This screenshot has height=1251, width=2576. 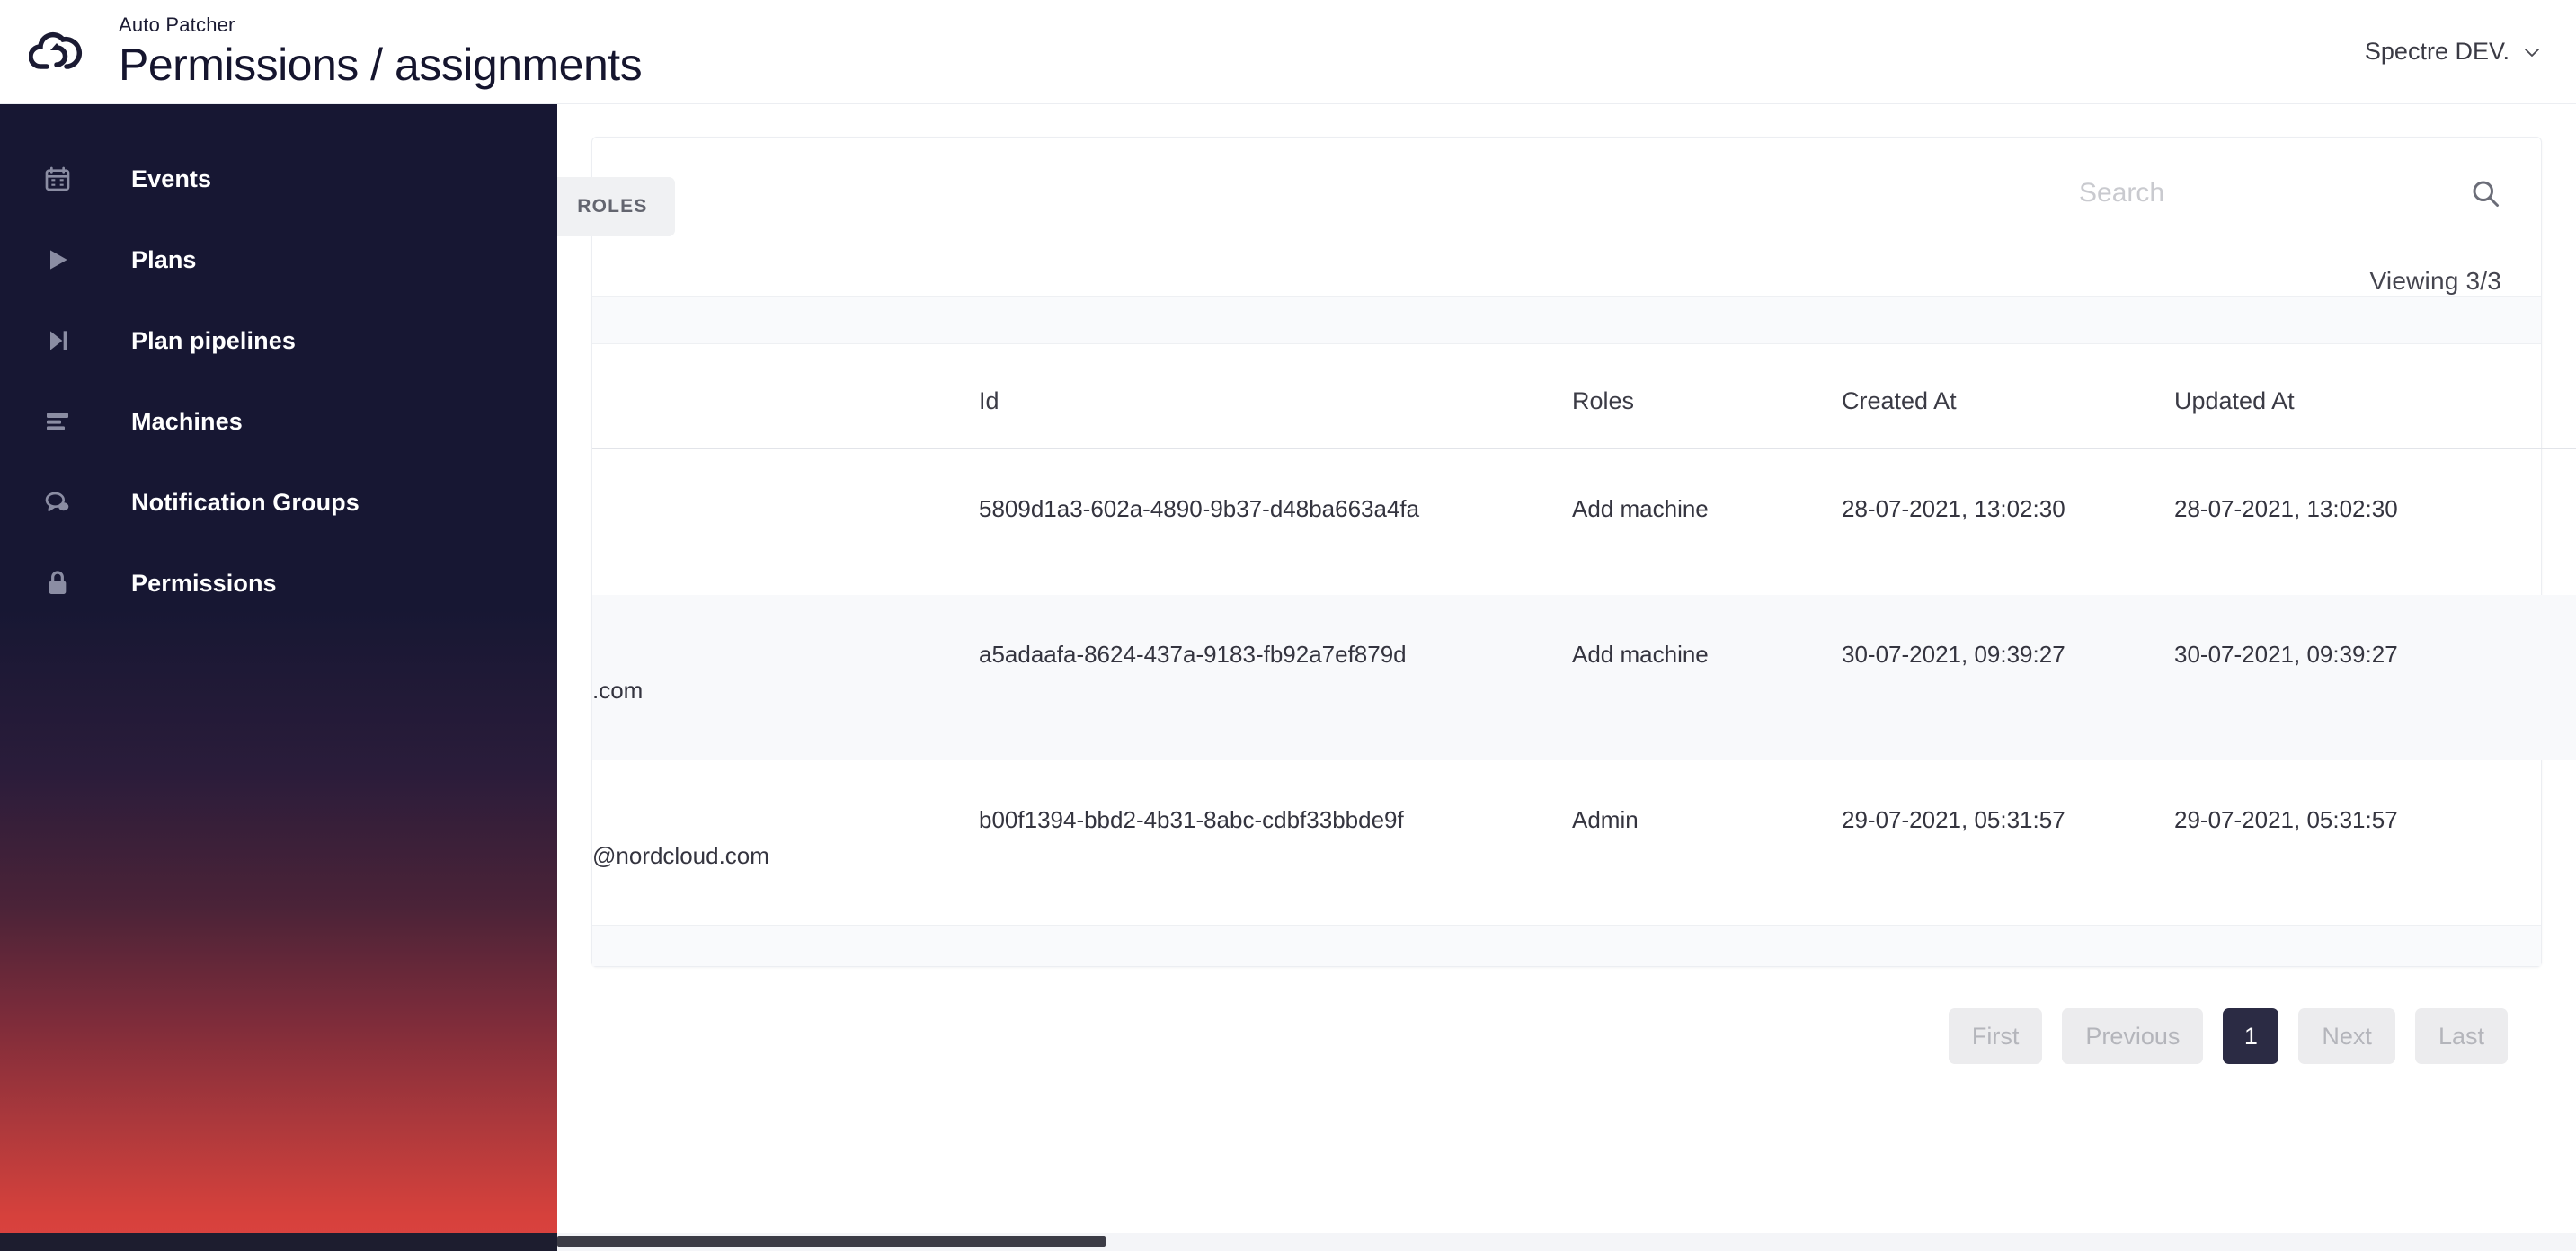 I want to click on sidebar-item-machines: Machines, so click(x=278, y=421).